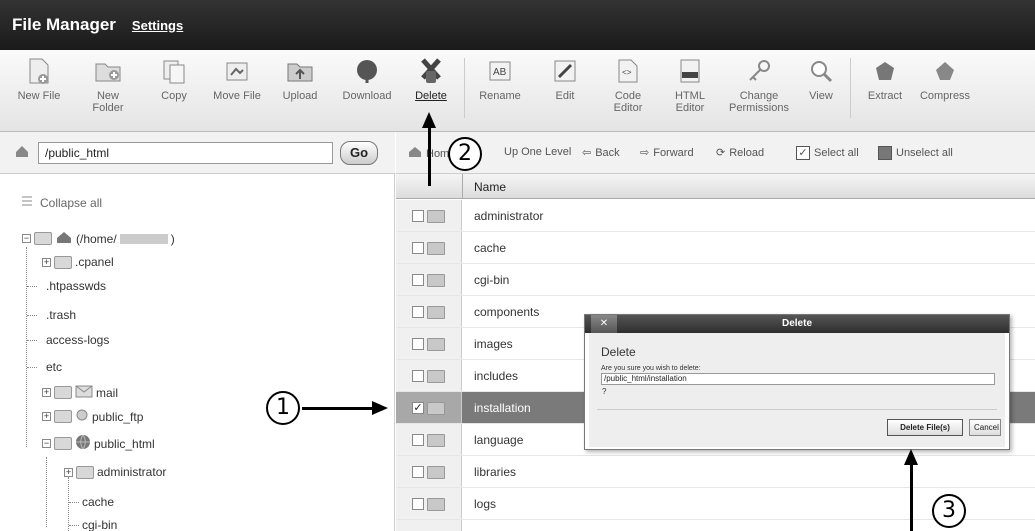  I want to click on unselect-all-button: Unselect all, so click(915, 153).